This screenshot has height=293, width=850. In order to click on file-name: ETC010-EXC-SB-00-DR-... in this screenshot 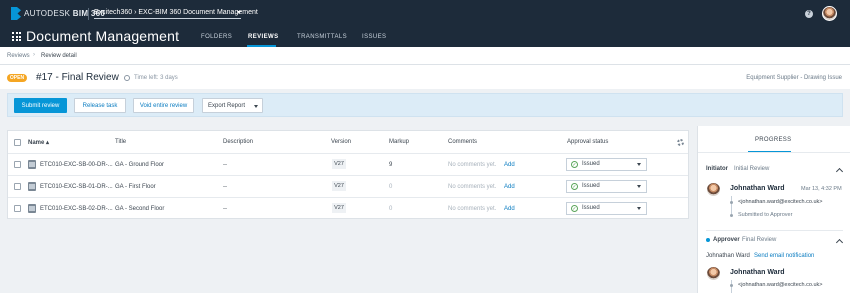, I will do `click(76, 165)`.